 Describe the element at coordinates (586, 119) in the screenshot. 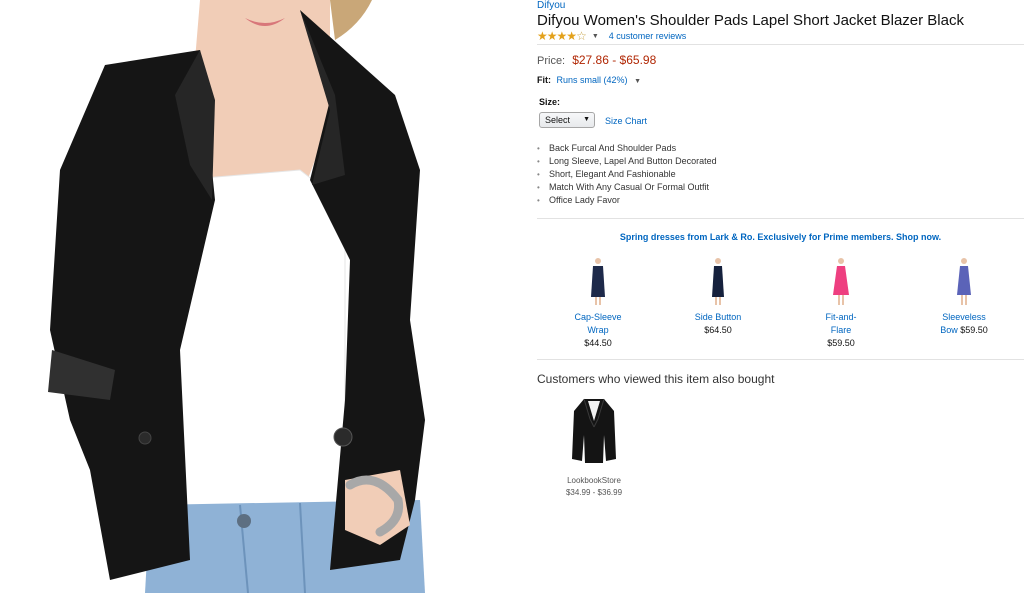

I see `chevron-down-icon: ▼` at that location.